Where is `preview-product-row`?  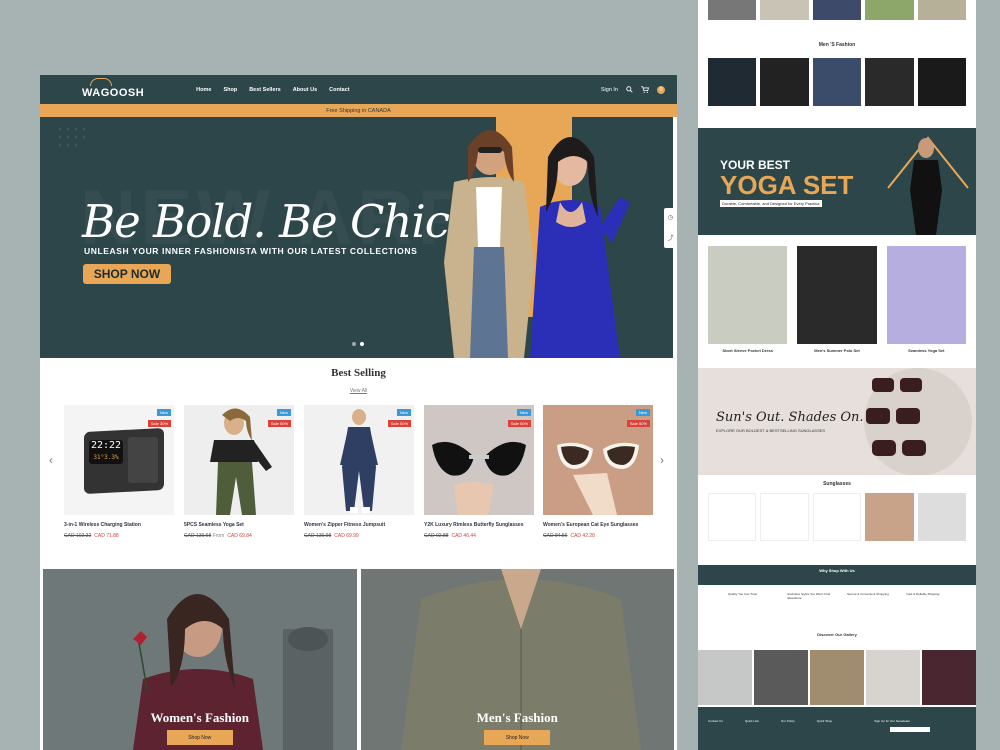 preview-product-row is located at coordinates (837, 10).